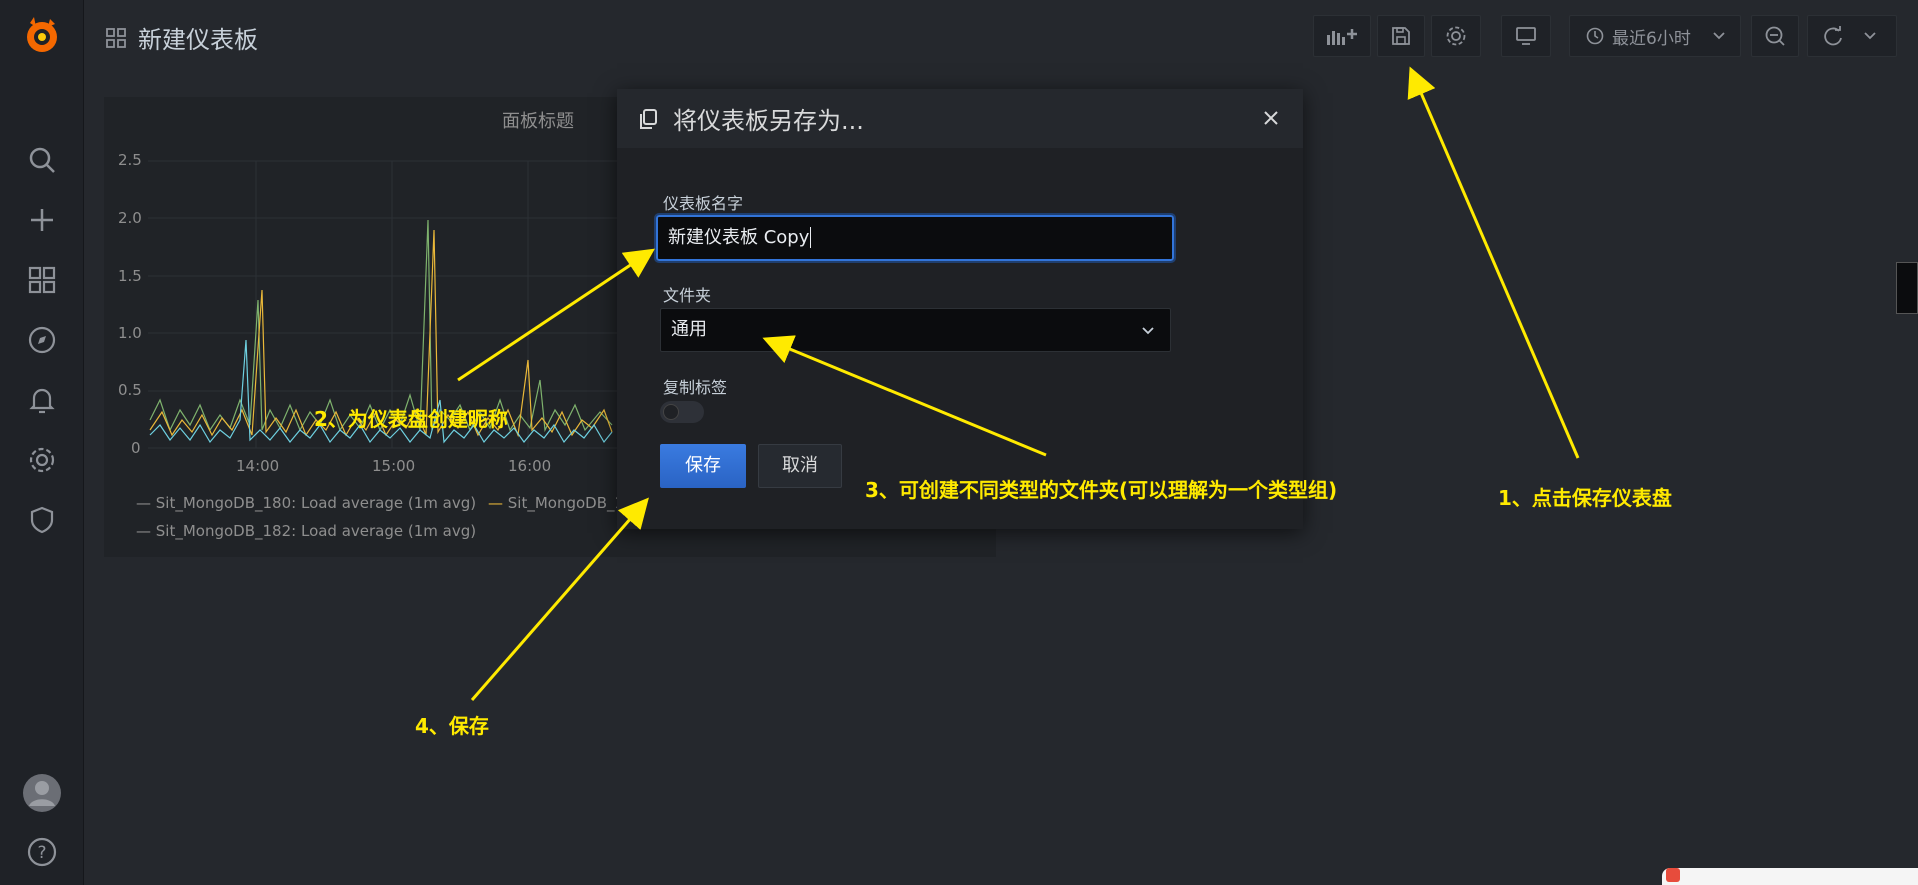  What do you see at coordinates (130, 276) in the screenshot?
I see `y-tick-1.5: 1.5` at bounding box center [130, 276].